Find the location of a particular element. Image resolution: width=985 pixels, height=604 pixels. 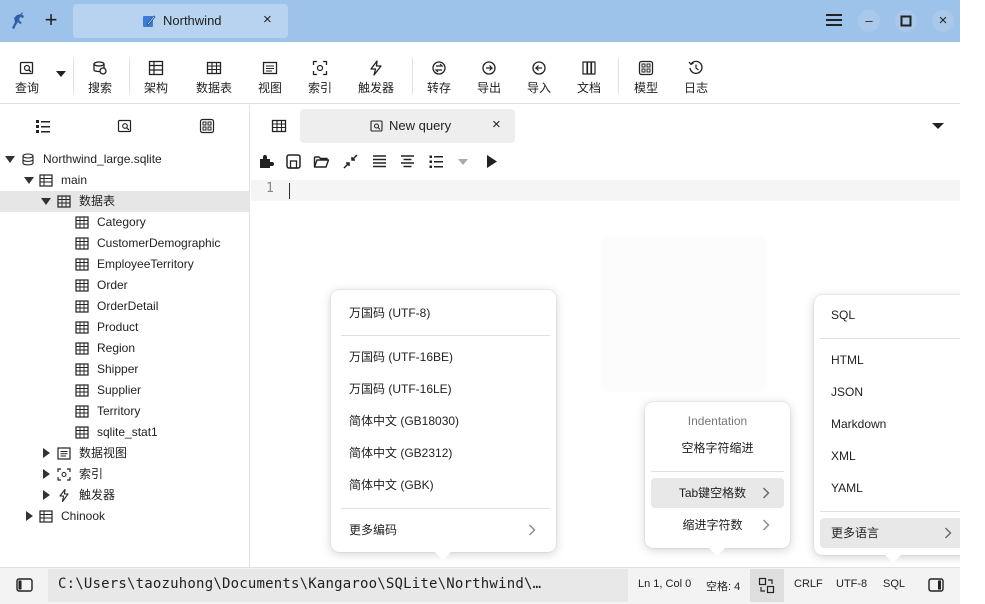

popover-pointer is located at coordinates (443, 555).